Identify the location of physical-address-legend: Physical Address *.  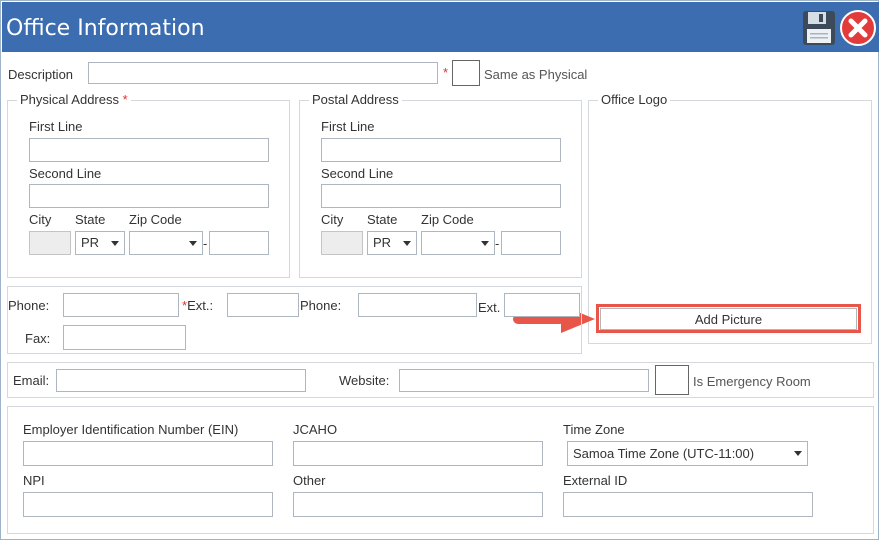
(74, 99).